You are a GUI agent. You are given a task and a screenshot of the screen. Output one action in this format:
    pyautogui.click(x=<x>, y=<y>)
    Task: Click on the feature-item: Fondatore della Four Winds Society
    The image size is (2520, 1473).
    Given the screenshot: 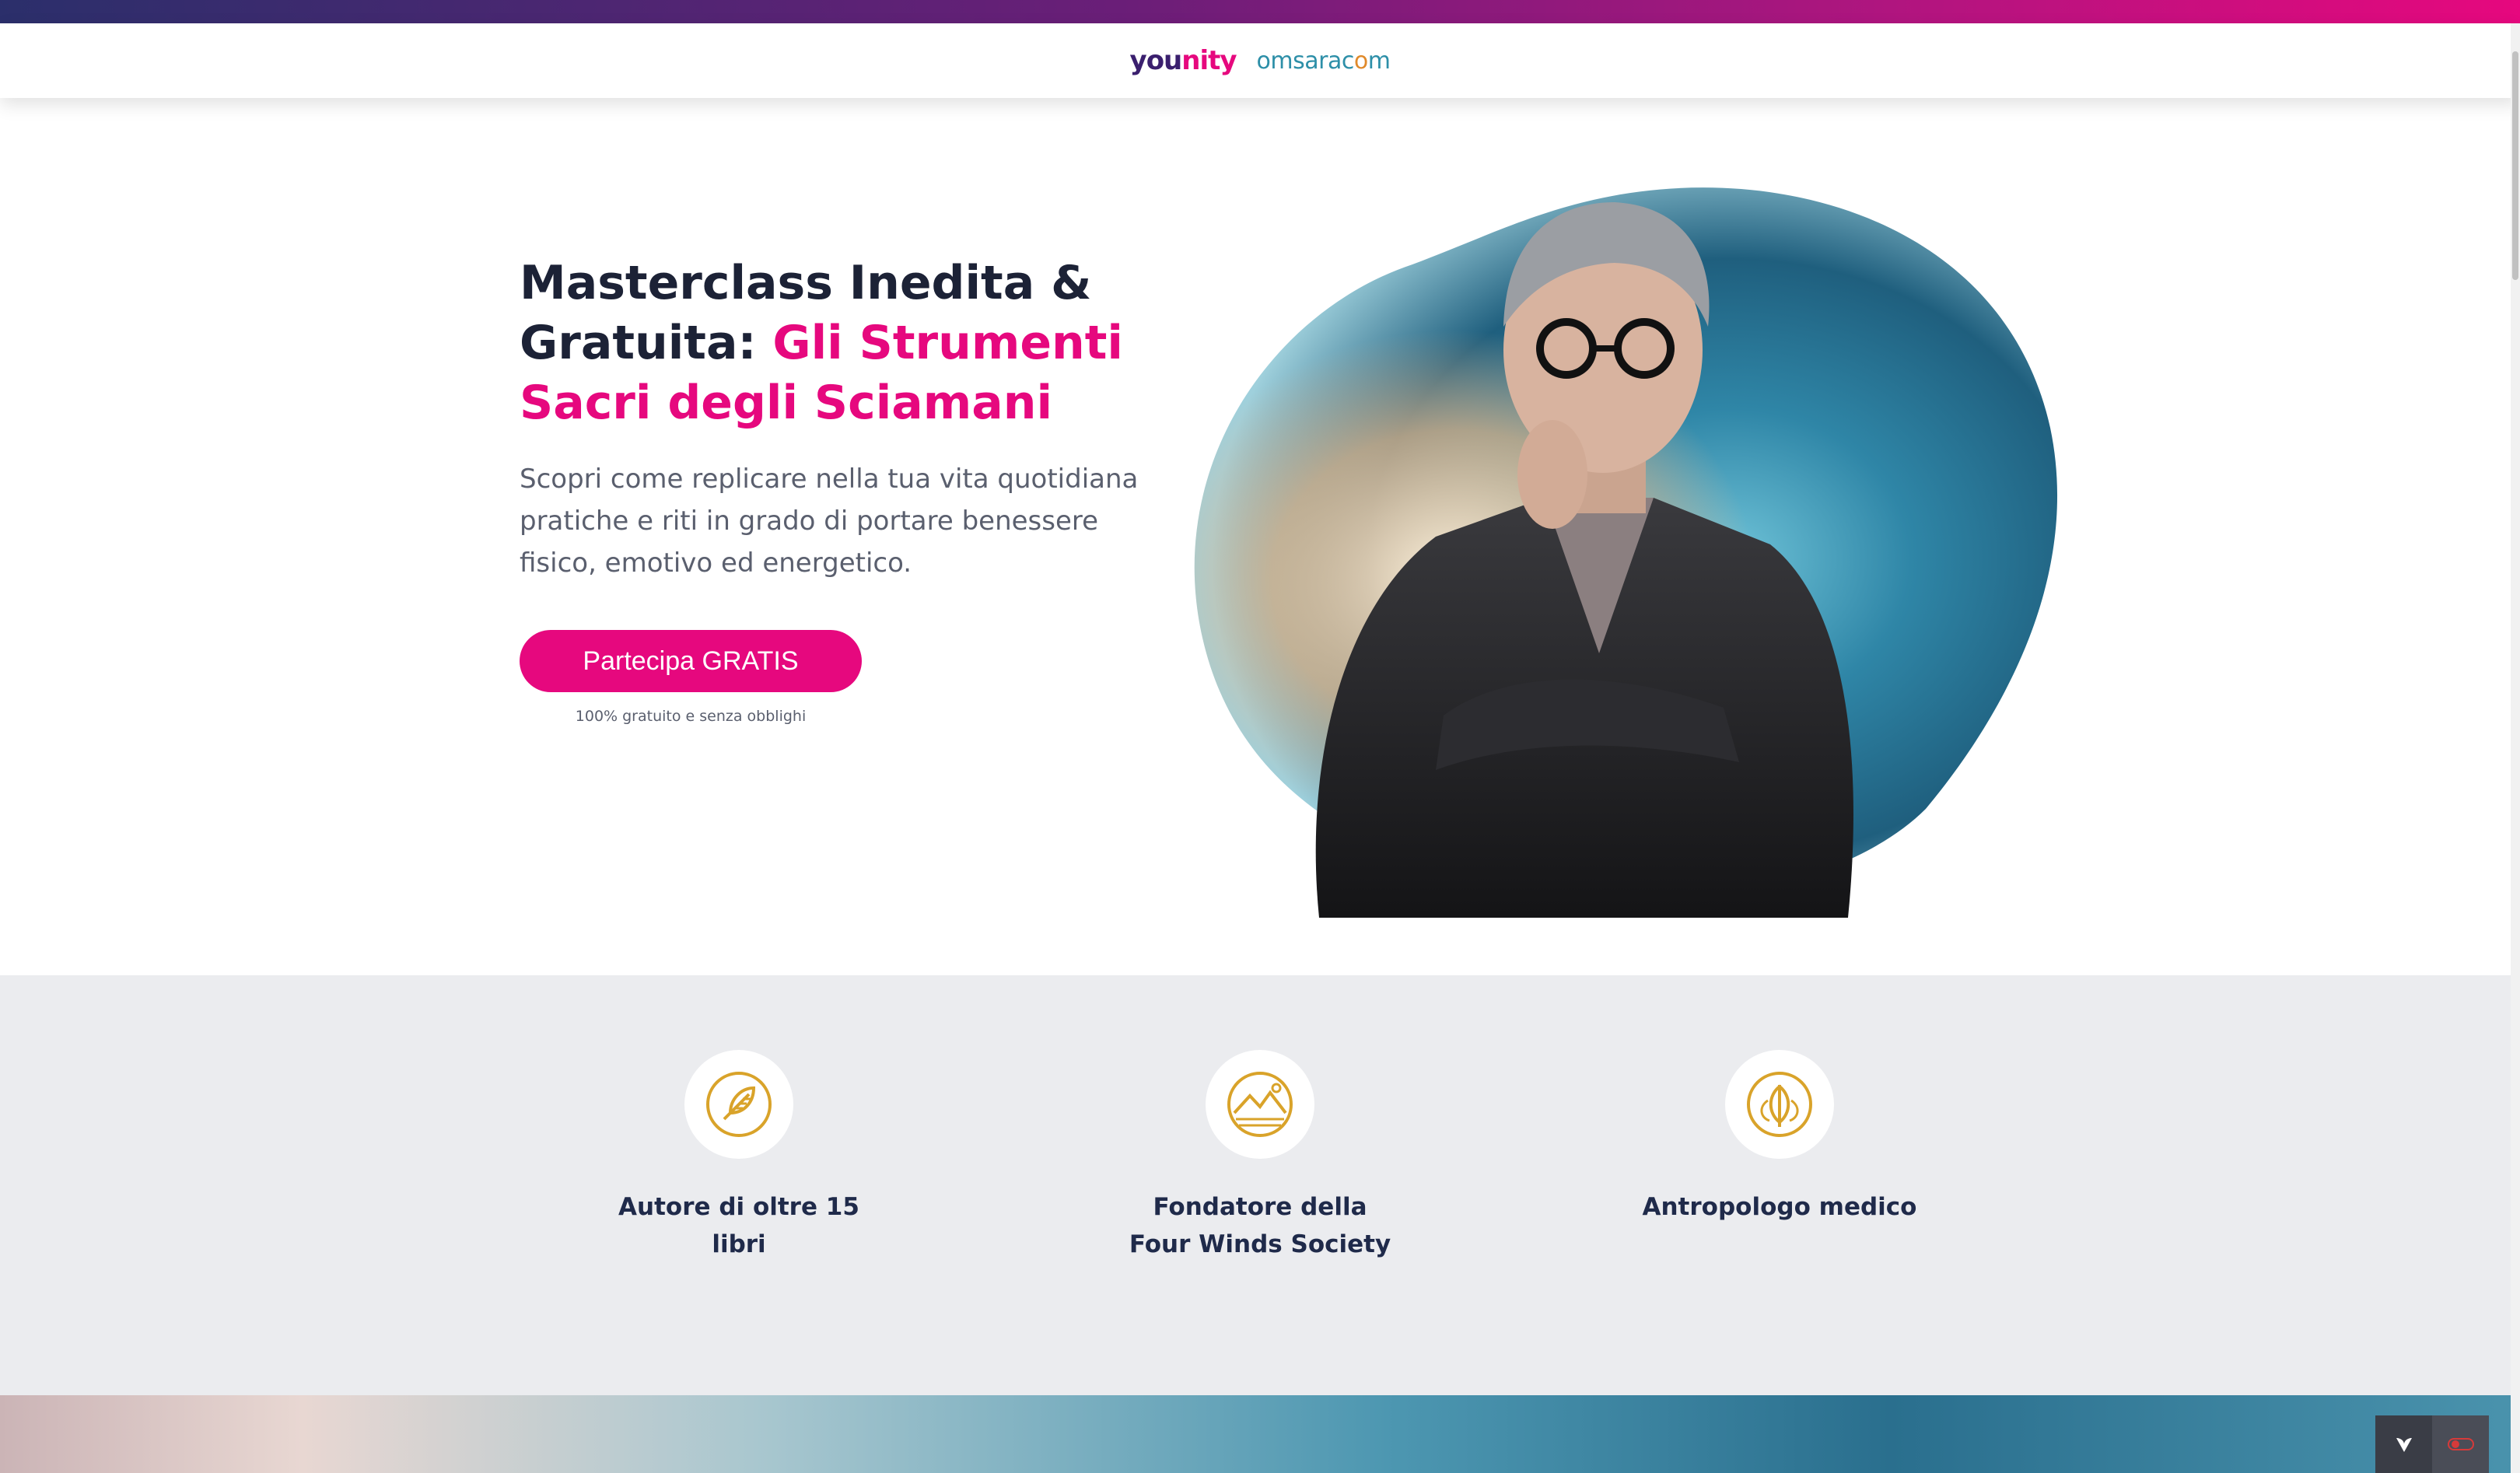 What is the action you would take?
    pyautogui.click(x=1260, y=1156)
    